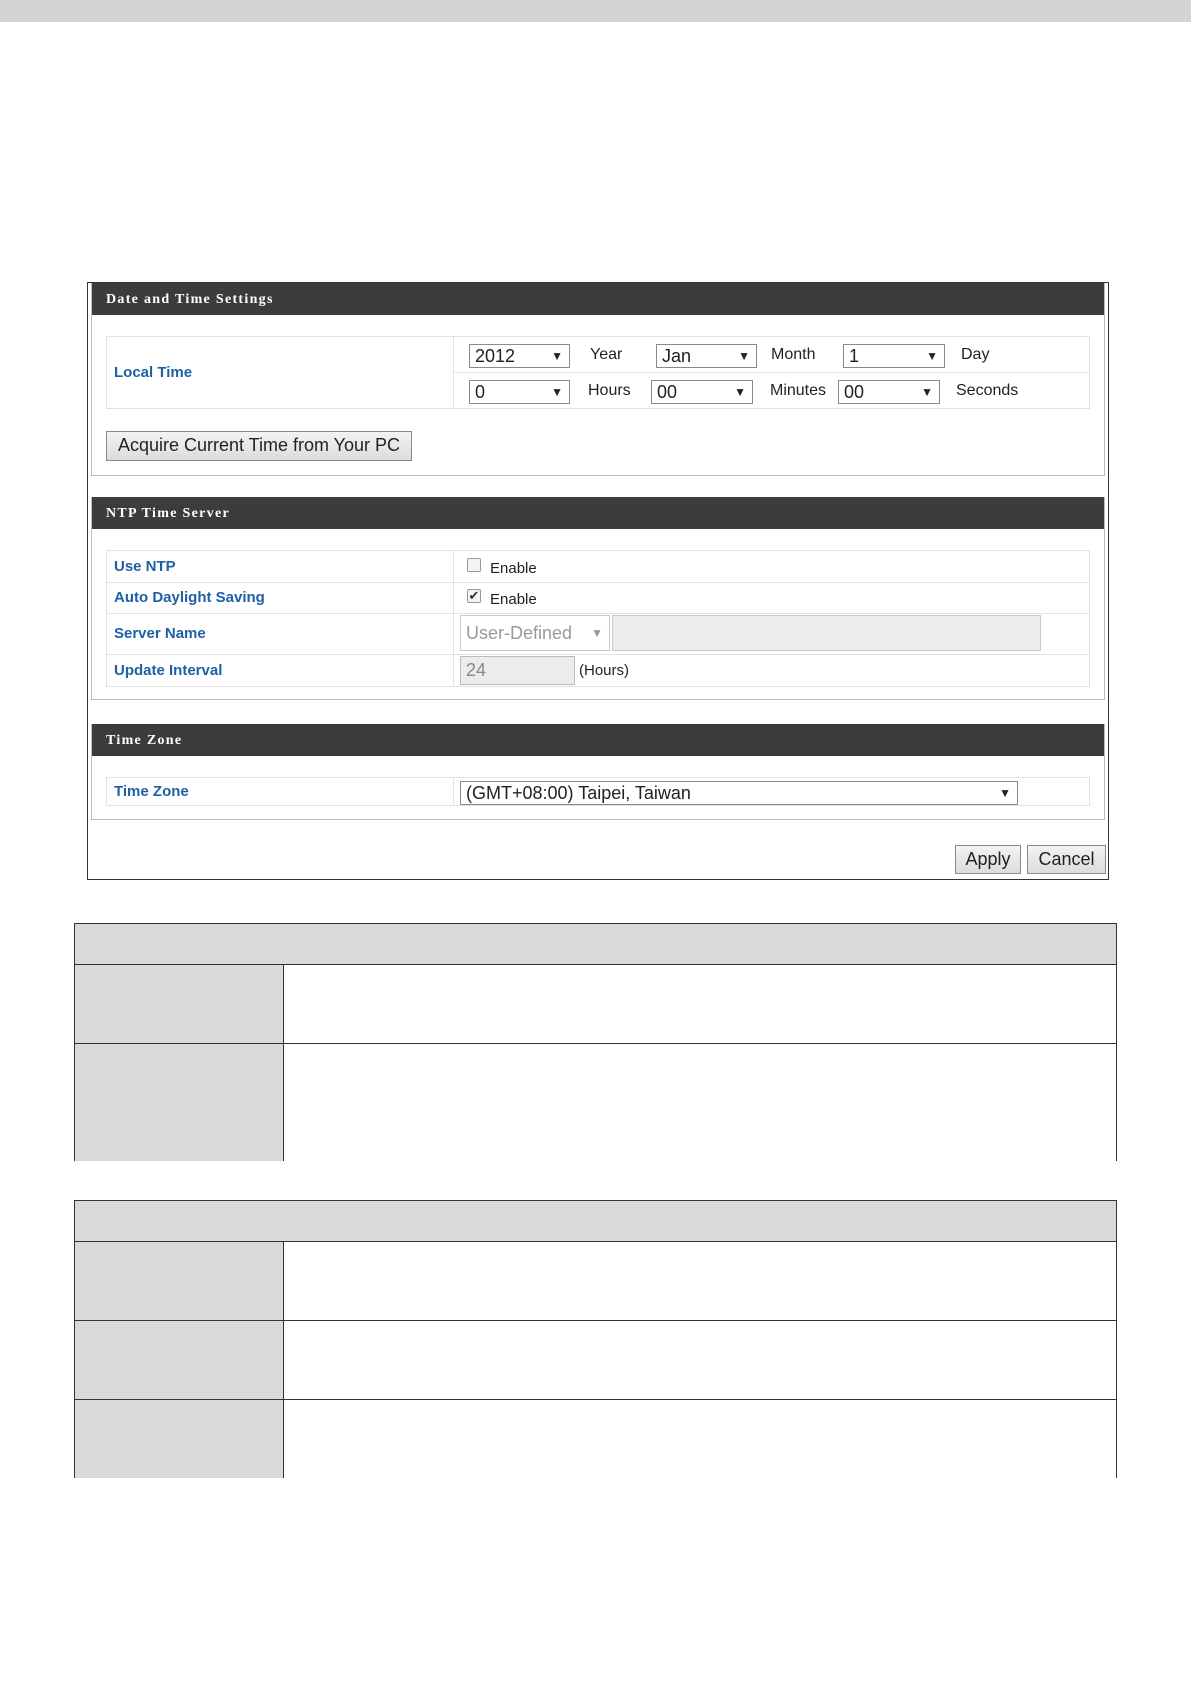 This screenshot has width=1191, height=1684. What do you see at coordinates (1066, 859) in the screenshot?
I see `cancel-button: Cancel` at bounding box center [1066, 859].